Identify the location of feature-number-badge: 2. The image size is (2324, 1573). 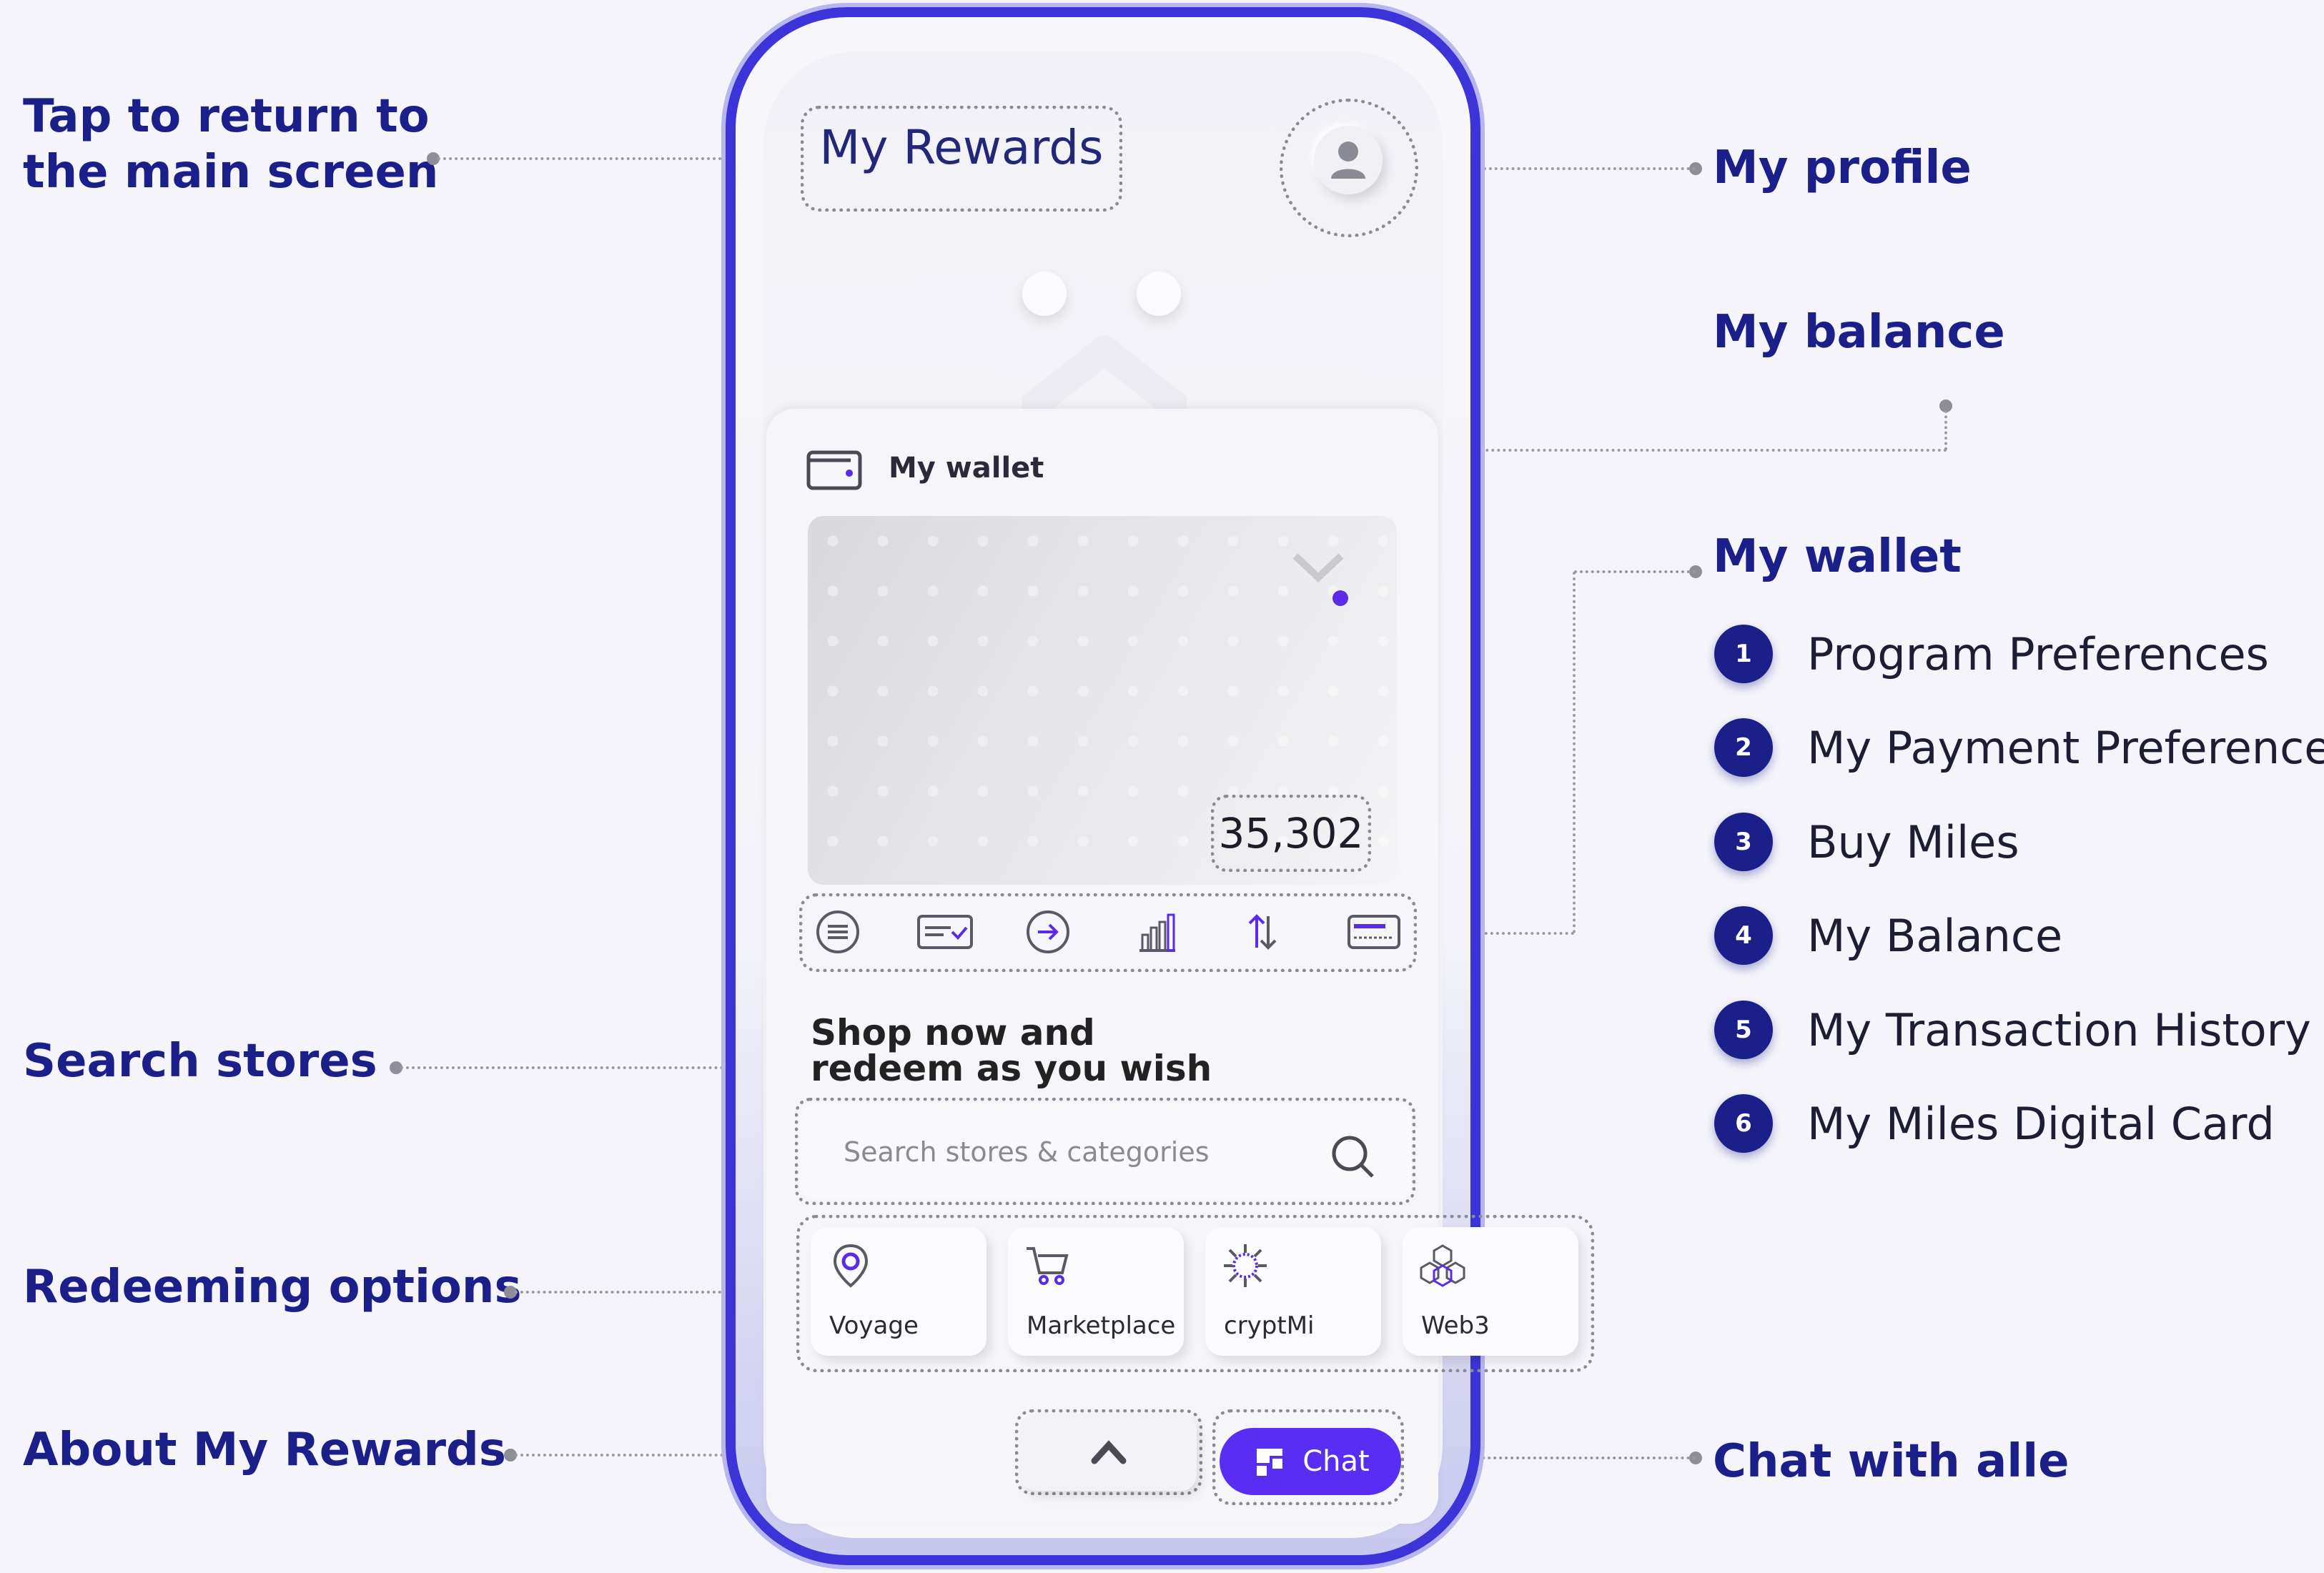
(1743, 747).